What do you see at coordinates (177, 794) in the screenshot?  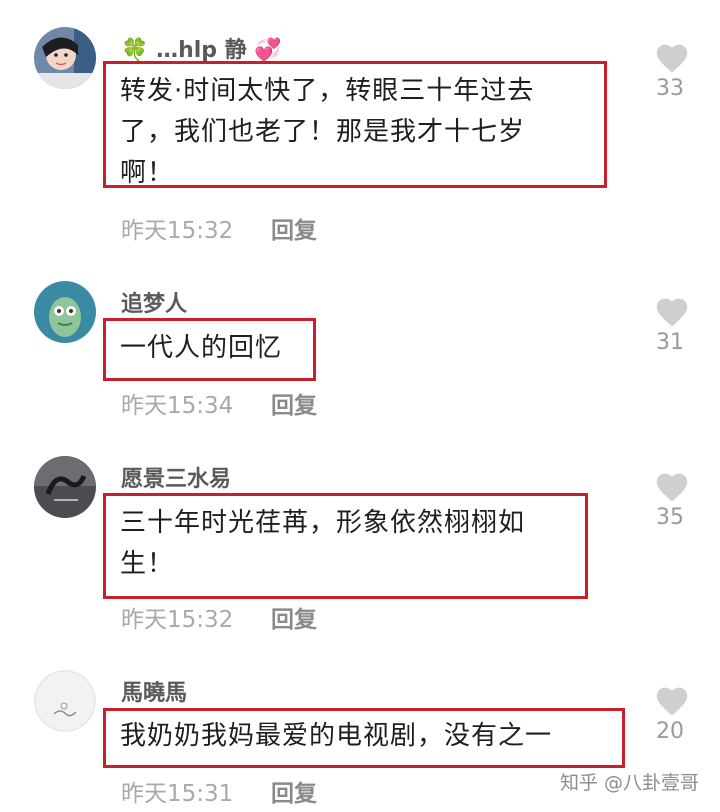 I see `comment-time: 昨天15:31` at bounding box center [177, 794].